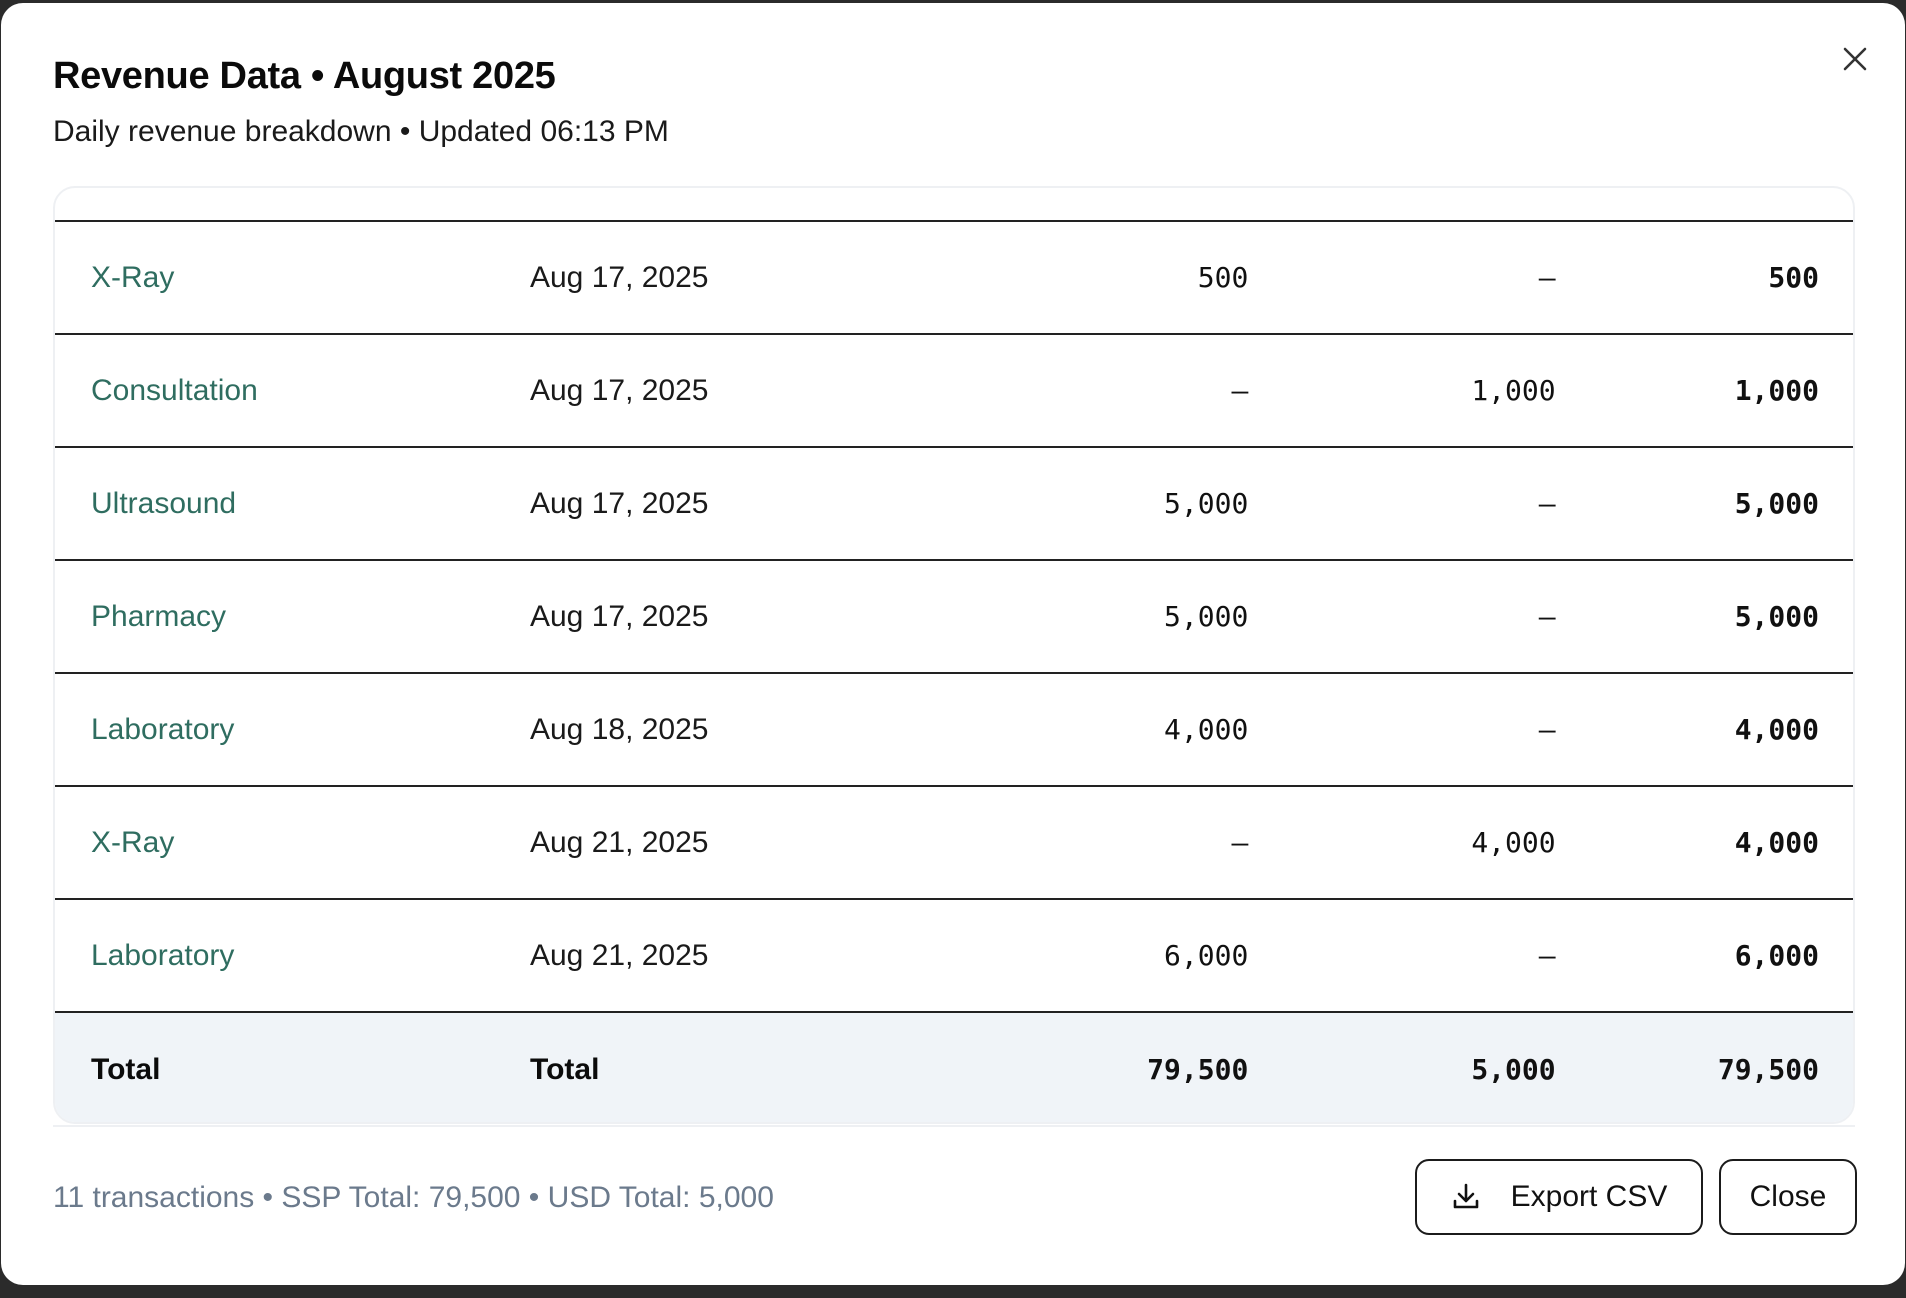 The image size is (1906, 1298). What do you see at coordinates (619, 729) in the screenshot?
I see `date-cell: Aug 18, 2025` at bounding box center [619, 729].